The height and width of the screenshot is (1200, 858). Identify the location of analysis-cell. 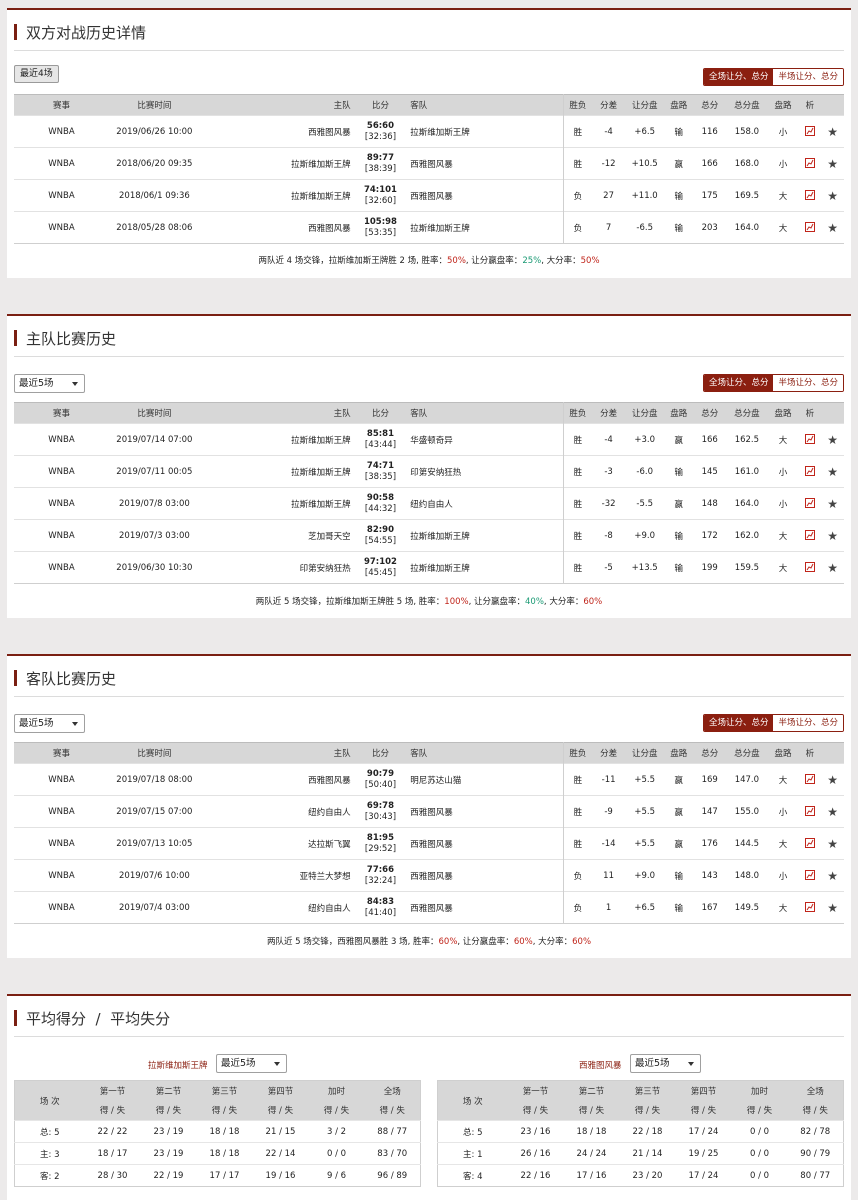
(810, 535).